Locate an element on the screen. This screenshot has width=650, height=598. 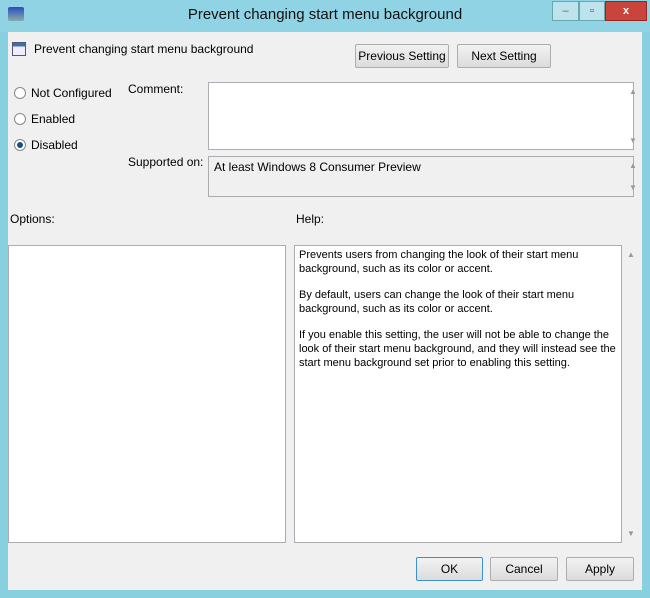
supported-value: At least Windows 8 Consumer Preview is located at coordinates (317, 167).